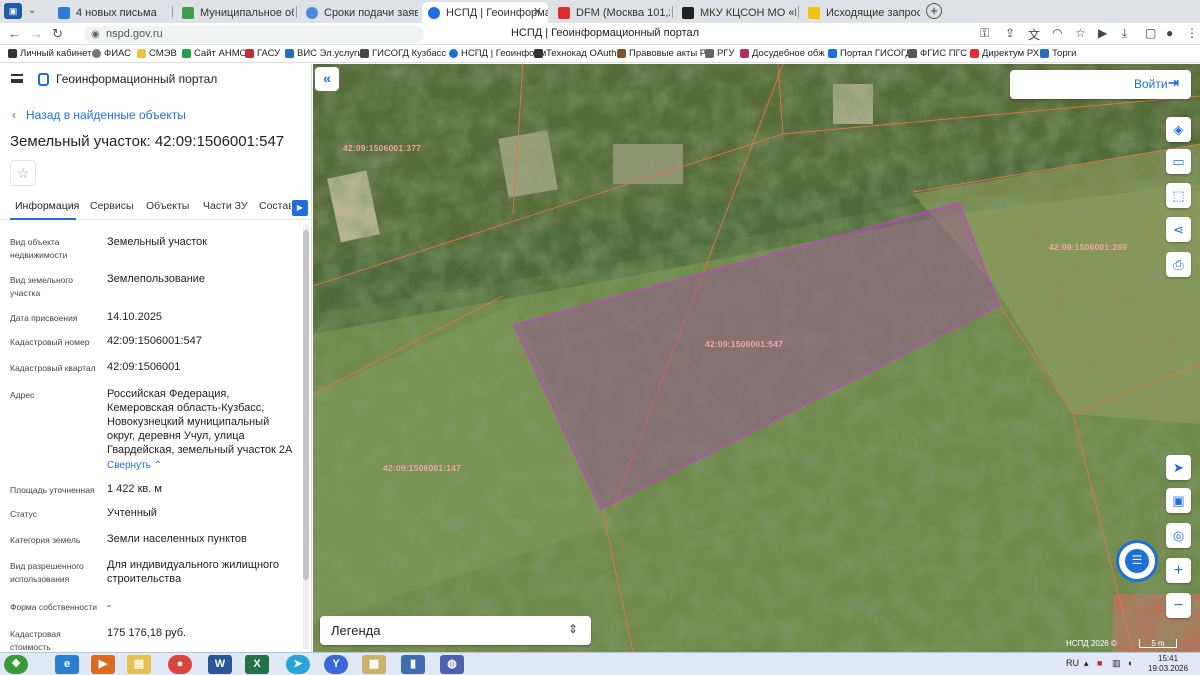 The height and width of the screenshot is (675, 1200). Describe the element at coordinates (235, 12) in the screenshot. I see `tab-municipal: Муниципальное образов` at that location.